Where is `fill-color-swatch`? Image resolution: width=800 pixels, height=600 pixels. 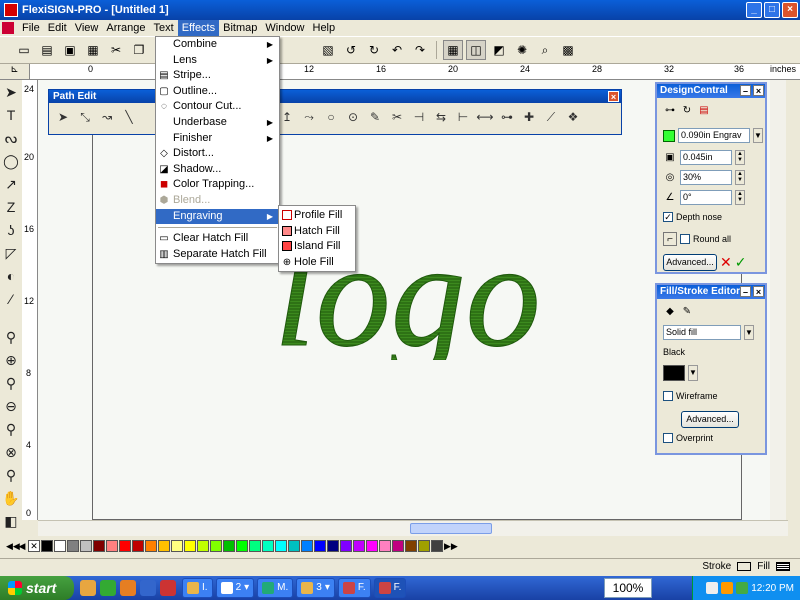
fill-color-swatch is located at coordinates (674, 373).